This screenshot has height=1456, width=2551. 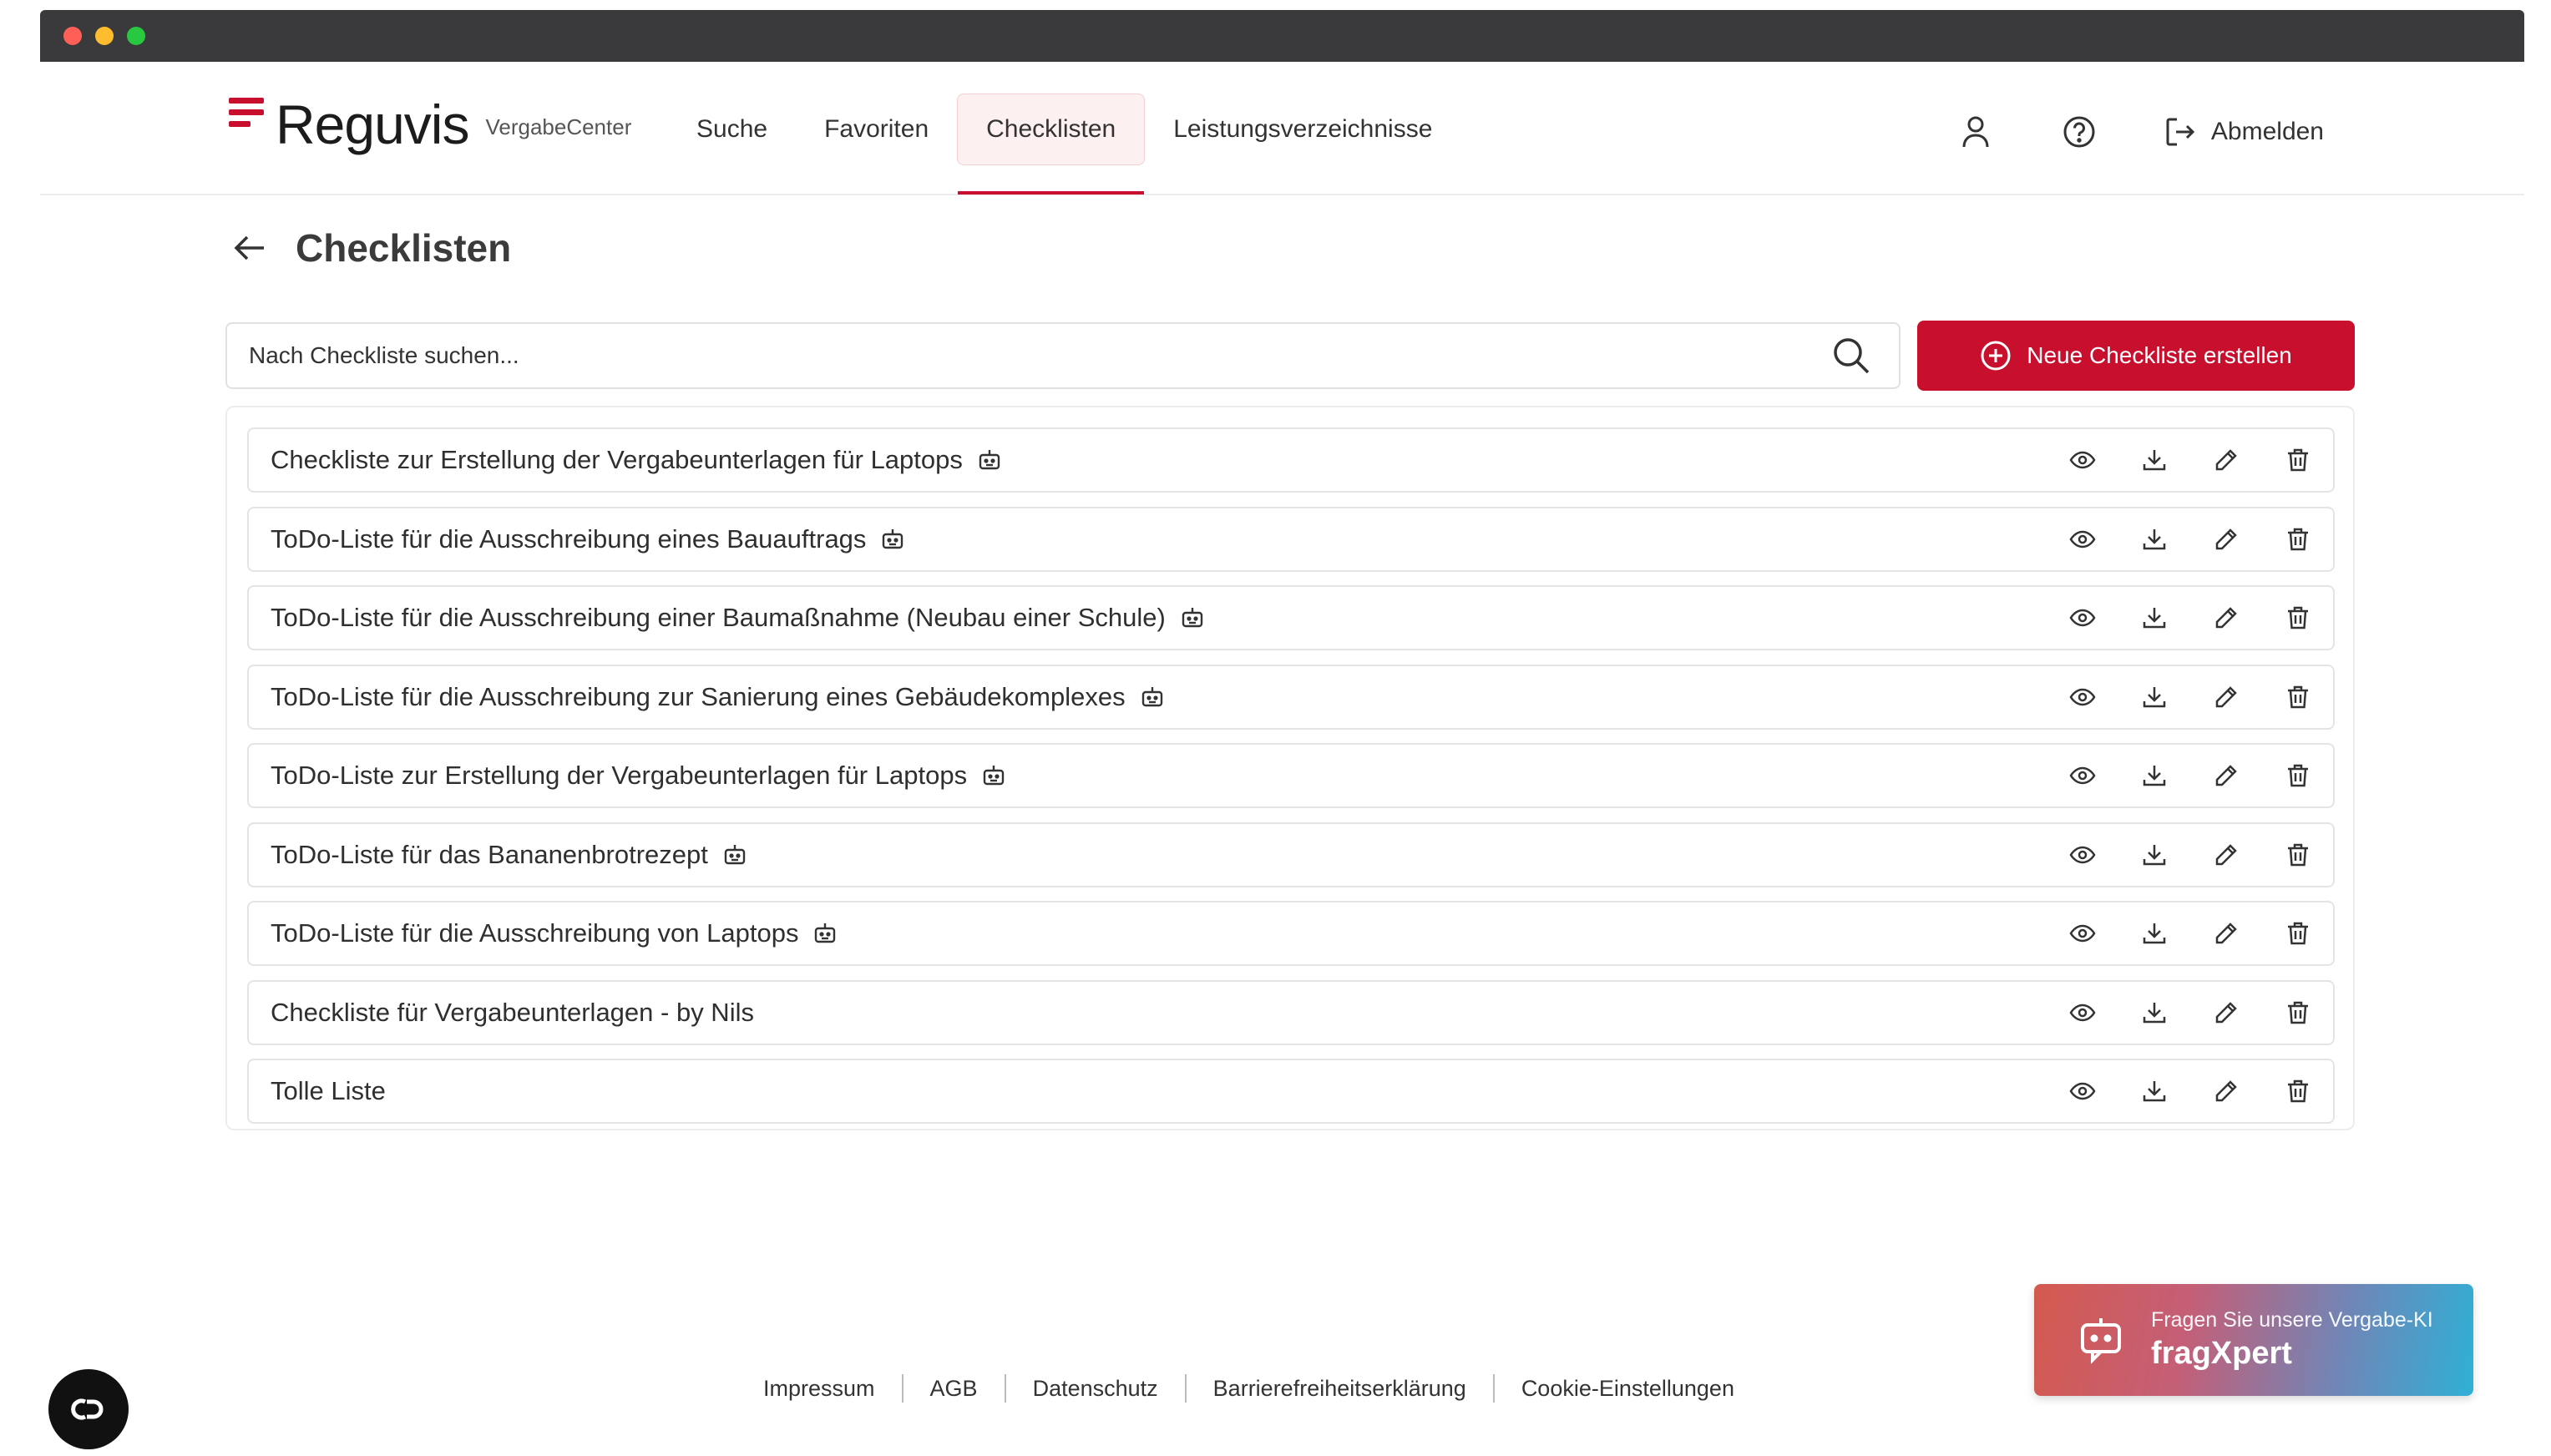 I want to click on cookie-consent-icon, so click(x=87, y=1409).